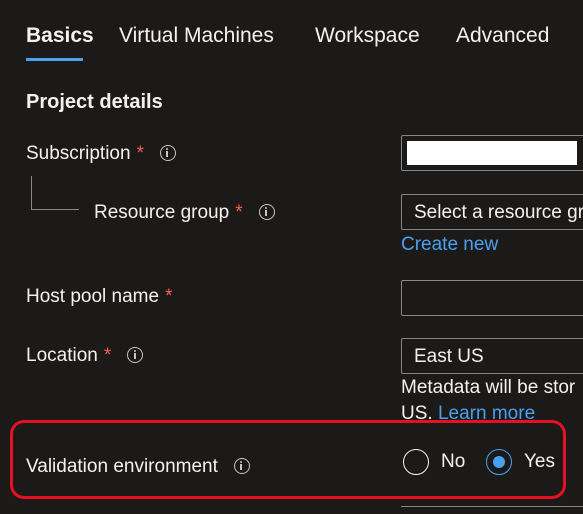 Image resolution: width=583 pixels, height=514 pixels. What do you see at coordinates (62, 355) in the screenshot?
I see `location-label: Location` at bounding box center [62, 355].